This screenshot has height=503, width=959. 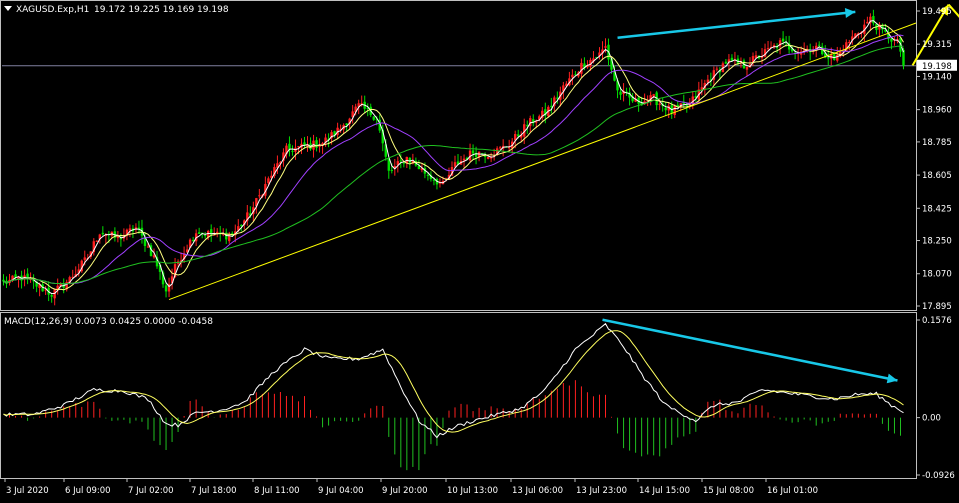 I want to click on ohlc-readout: 19.172 19.225 19.169 19.198, so click(x=161, y=10).